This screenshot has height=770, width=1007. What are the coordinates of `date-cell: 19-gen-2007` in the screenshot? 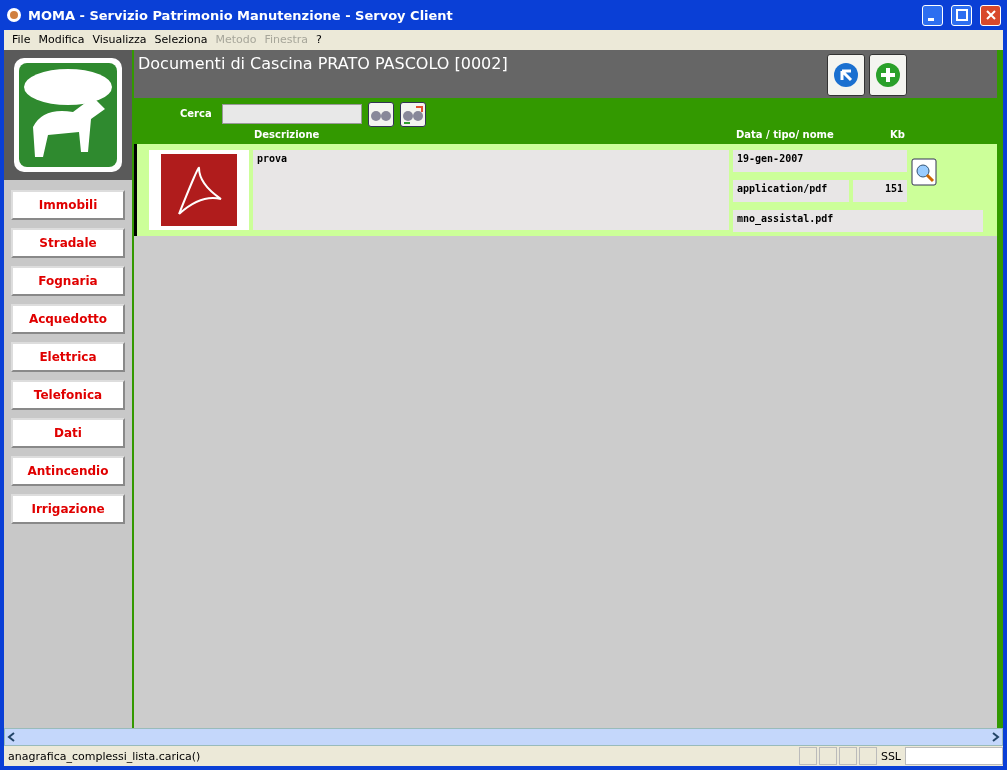 It's located at (820, 161).